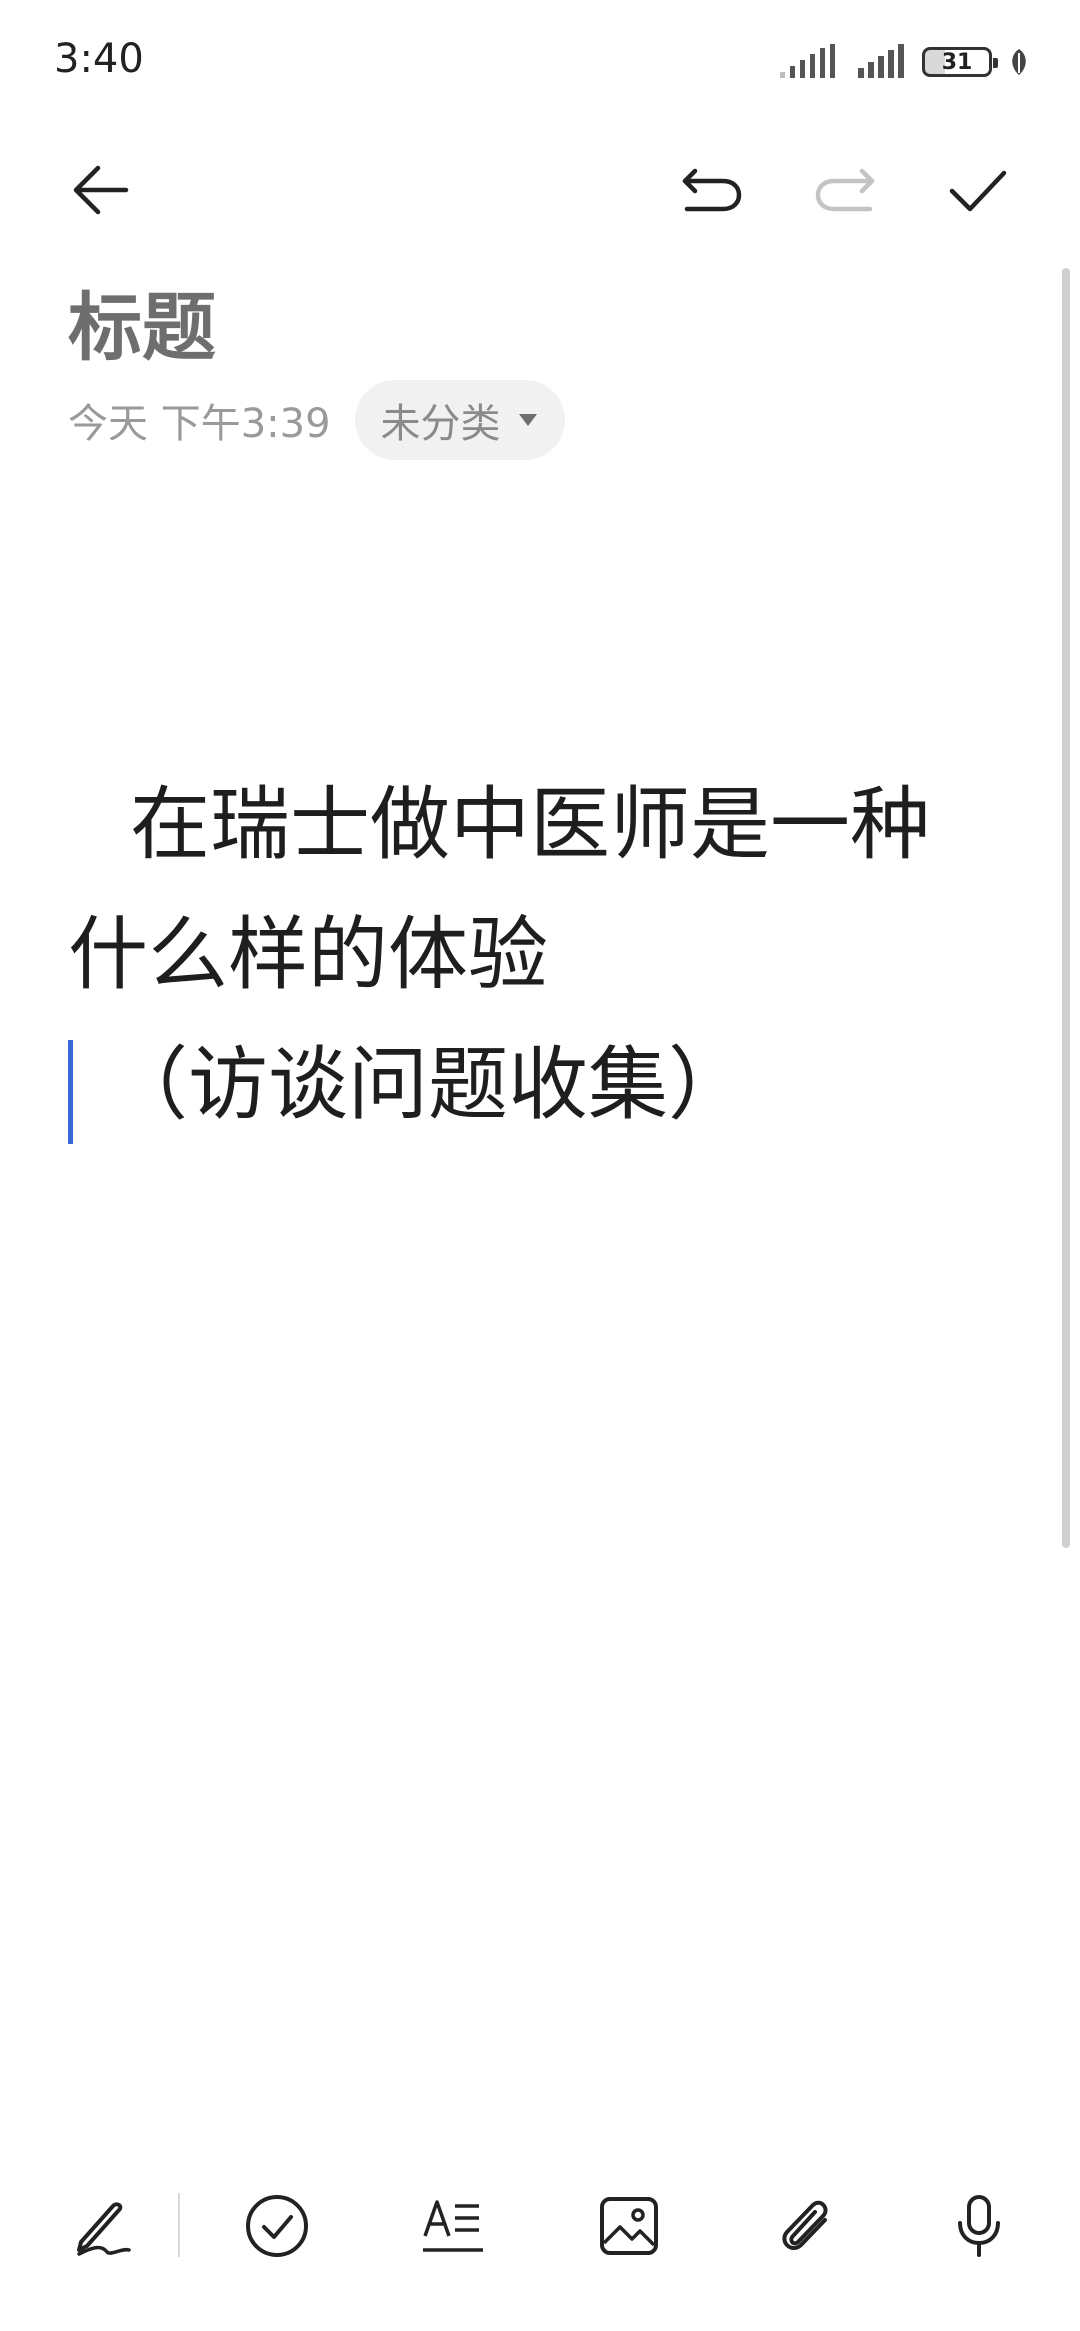 The width and height of the screenshot is (1080, 2331). What do you see at coordinates (142, 321) in the screenshot?
I see `note-title: 标题` at bounding box center [142, 321].